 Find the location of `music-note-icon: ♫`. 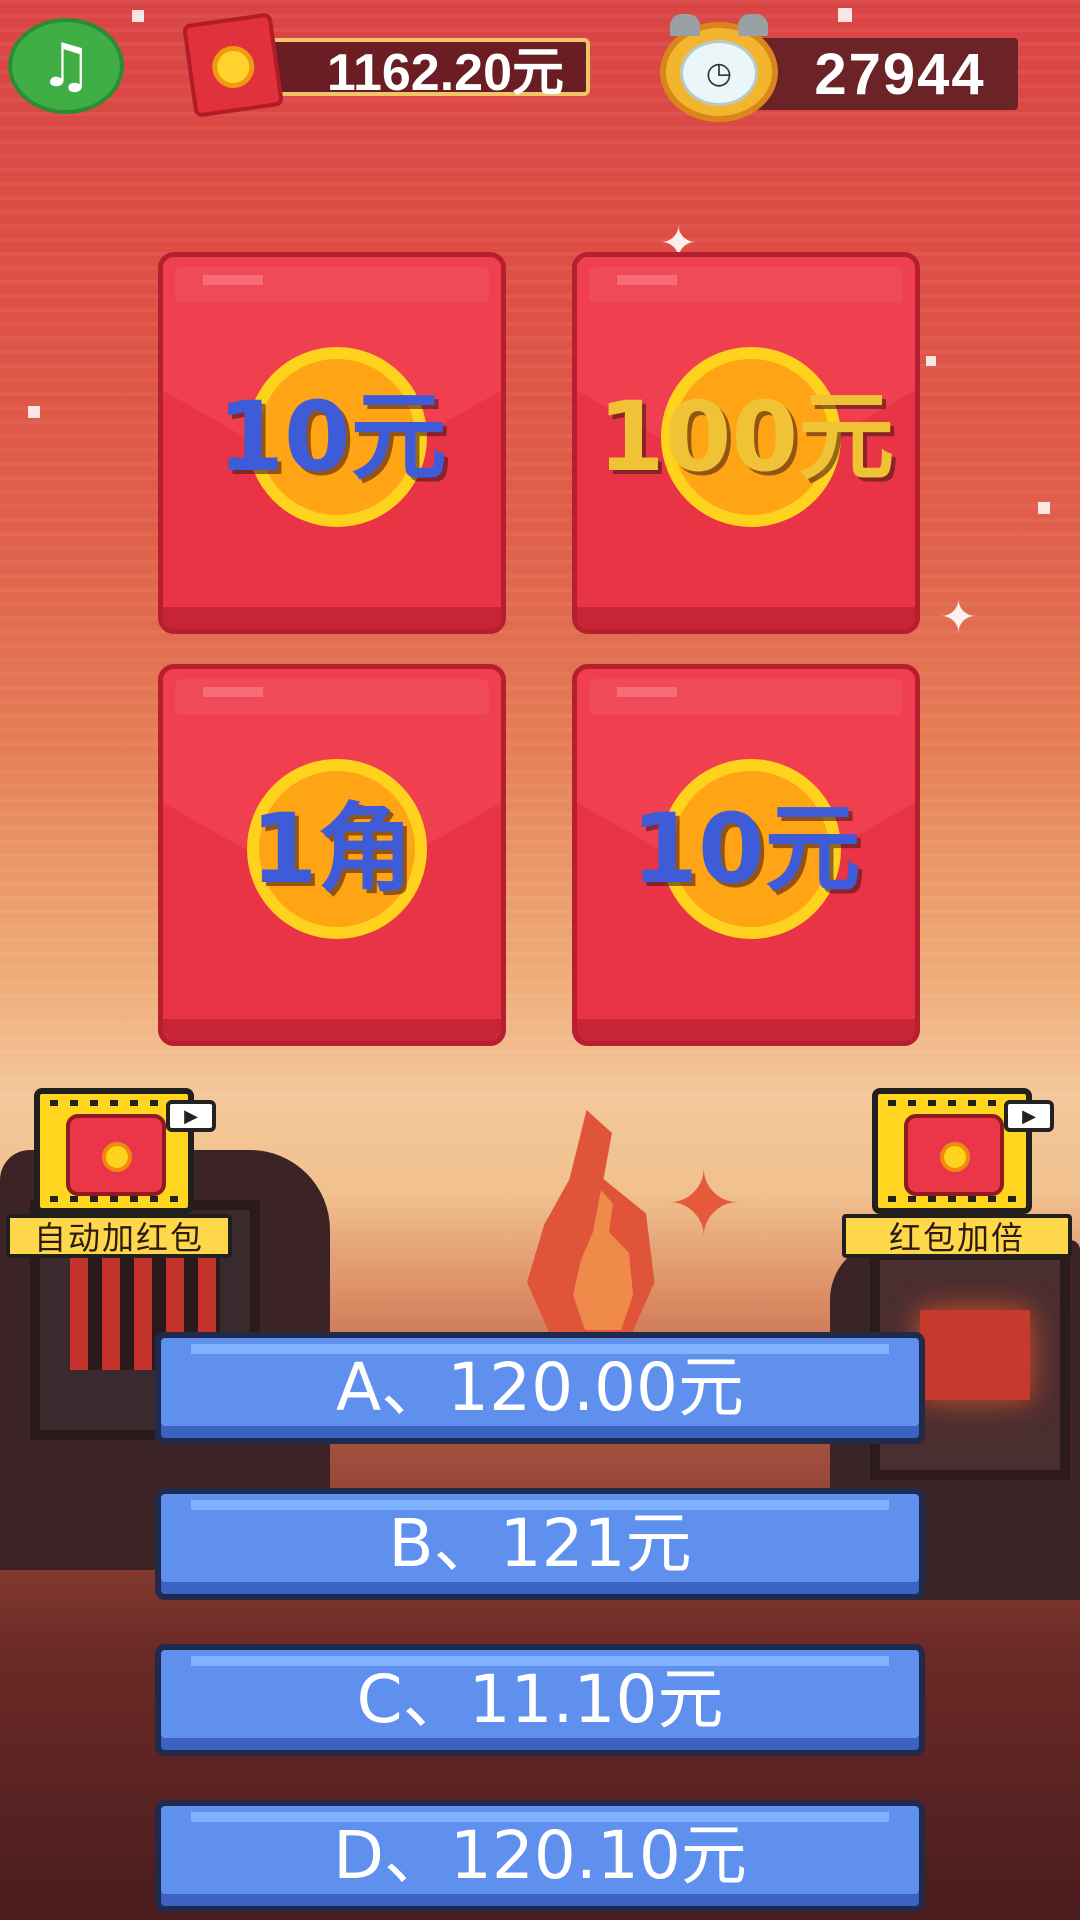

music-note-icon: ♫ is located at coordinates (66, 66).